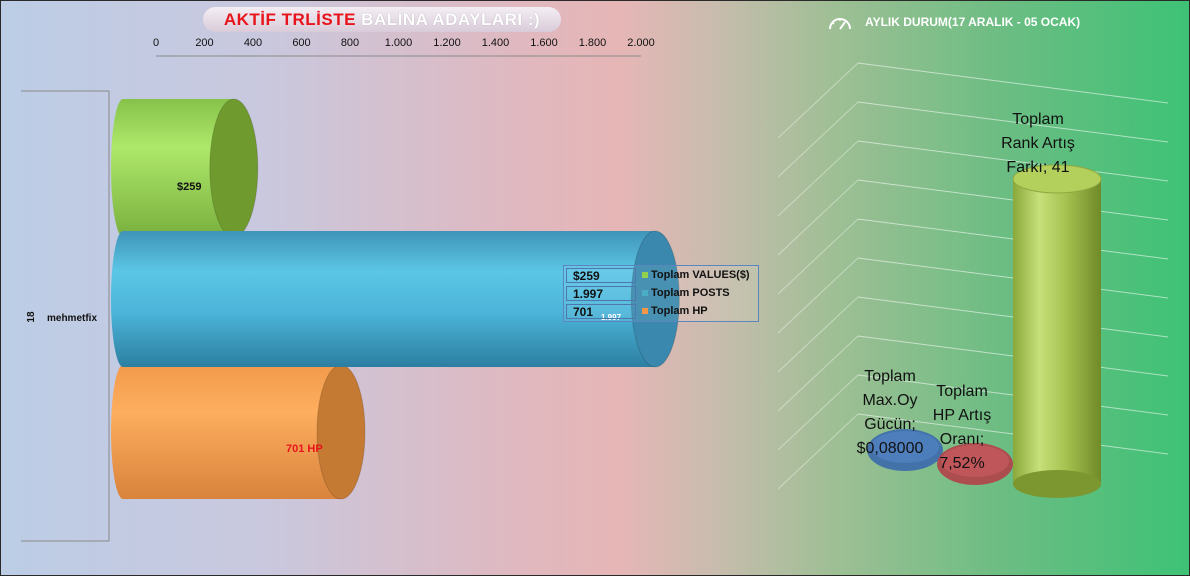  I want to click on hp-rate-label-value: 7,52%, so click(961, 463).